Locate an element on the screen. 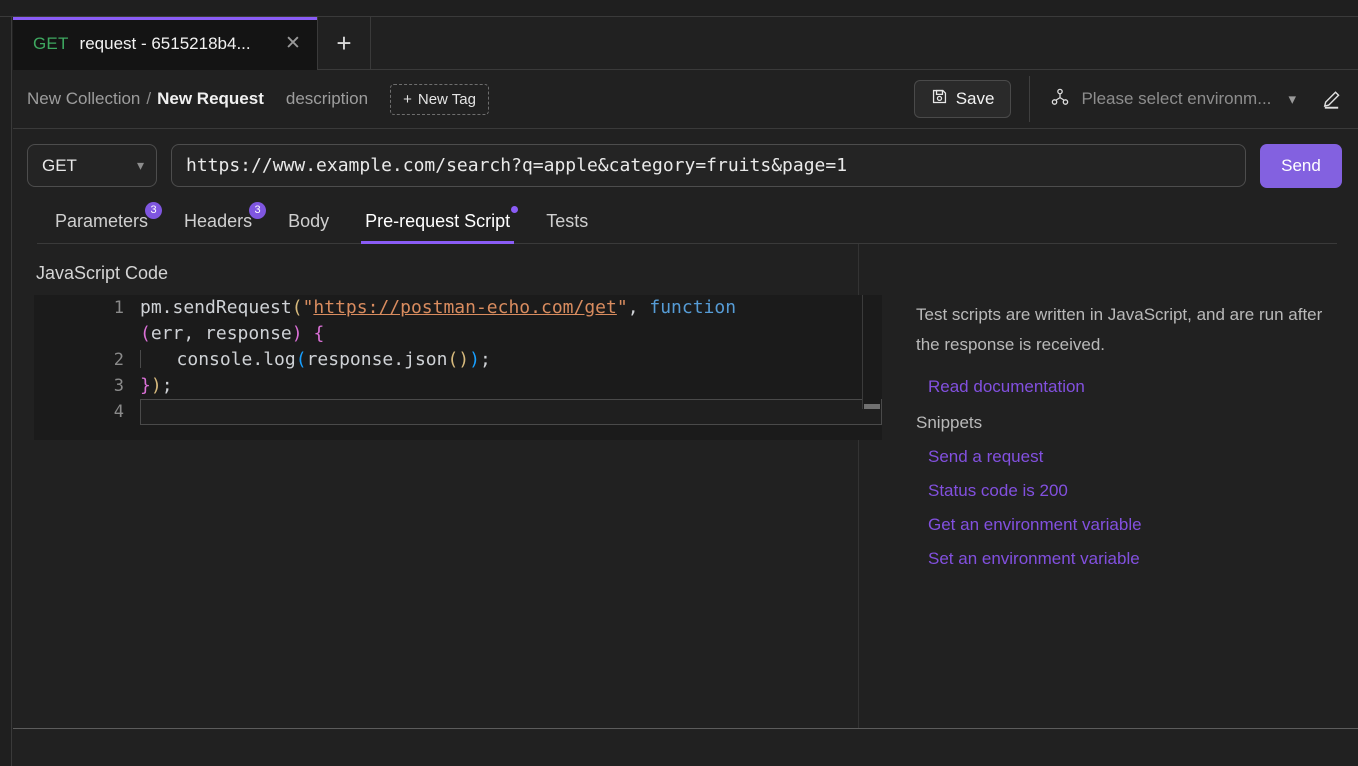 The height and width of the screenshot is (766, 1358). http-method-select: GET ▾ is located at coordinates (92, 165).